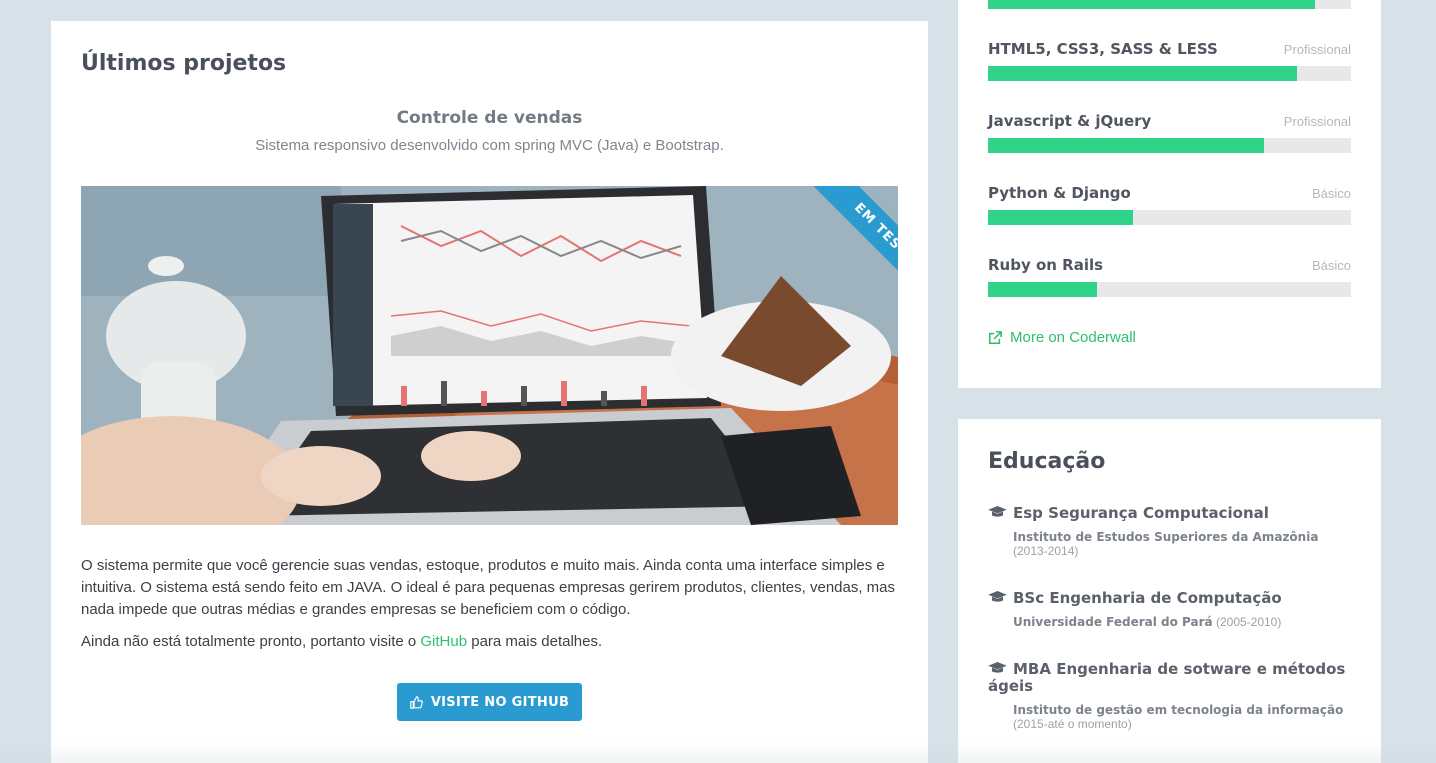 The height and width of the screenshot is (763, 1436). Describe the element at coordinates (995, 337) in the screenshot. I see `external-link-icon` at that location.